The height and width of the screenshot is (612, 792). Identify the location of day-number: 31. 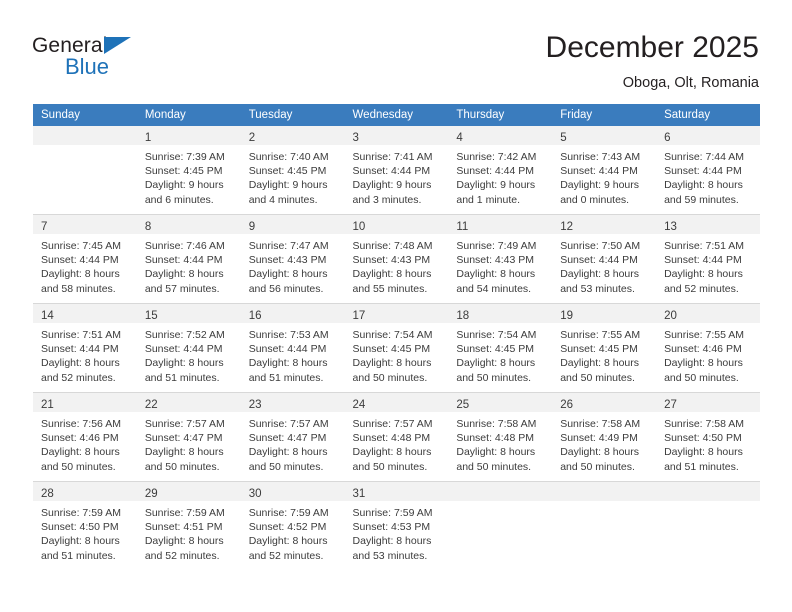
(359, 494).